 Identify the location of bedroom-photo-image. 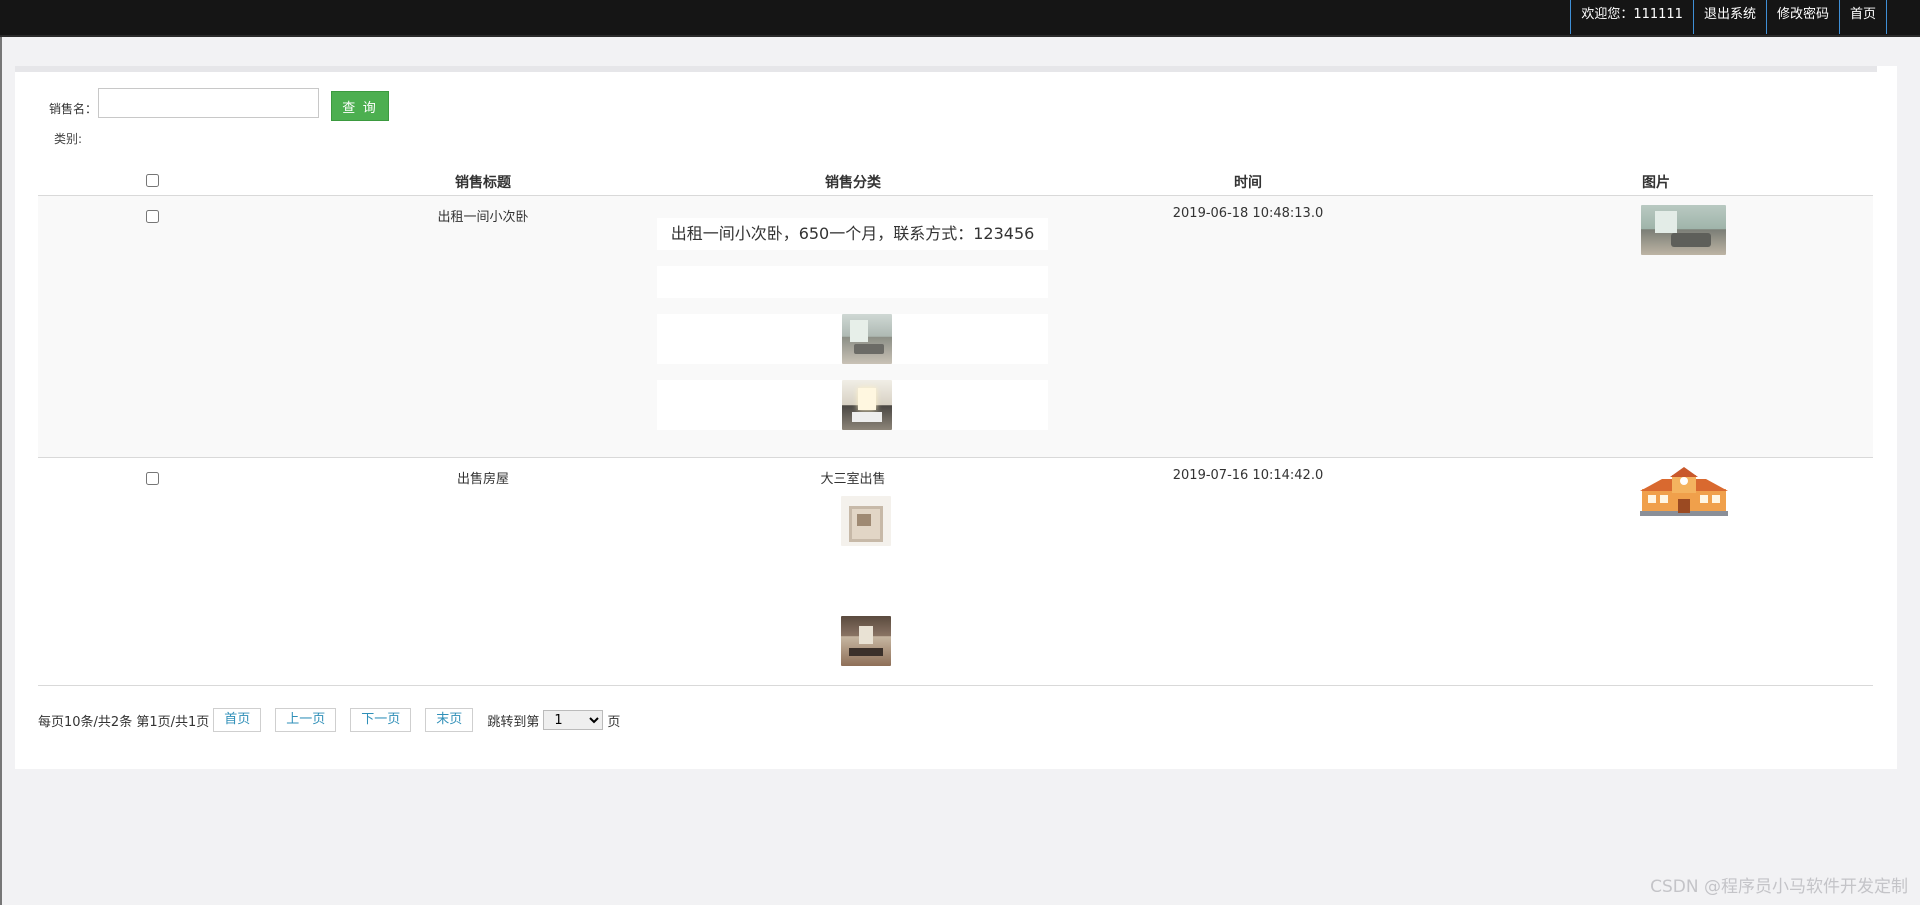
(867, 405).